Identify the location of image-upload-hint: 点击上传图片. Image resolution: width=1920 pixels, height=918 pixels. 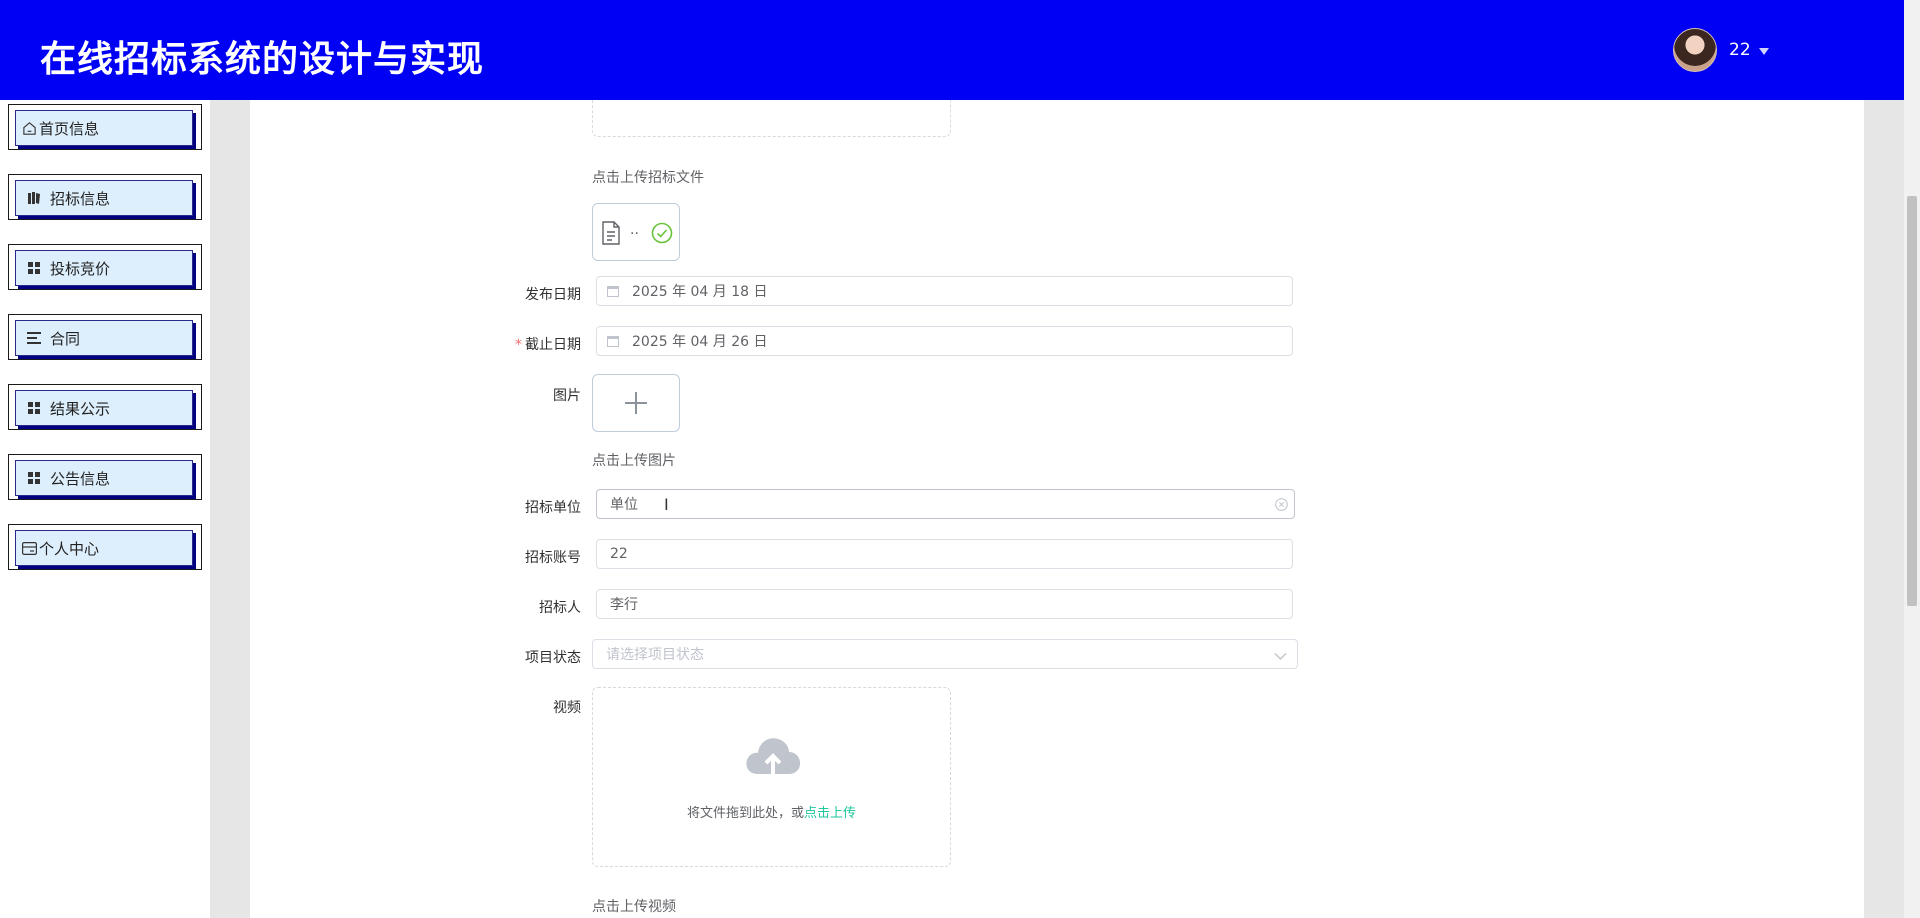
(634, 461).